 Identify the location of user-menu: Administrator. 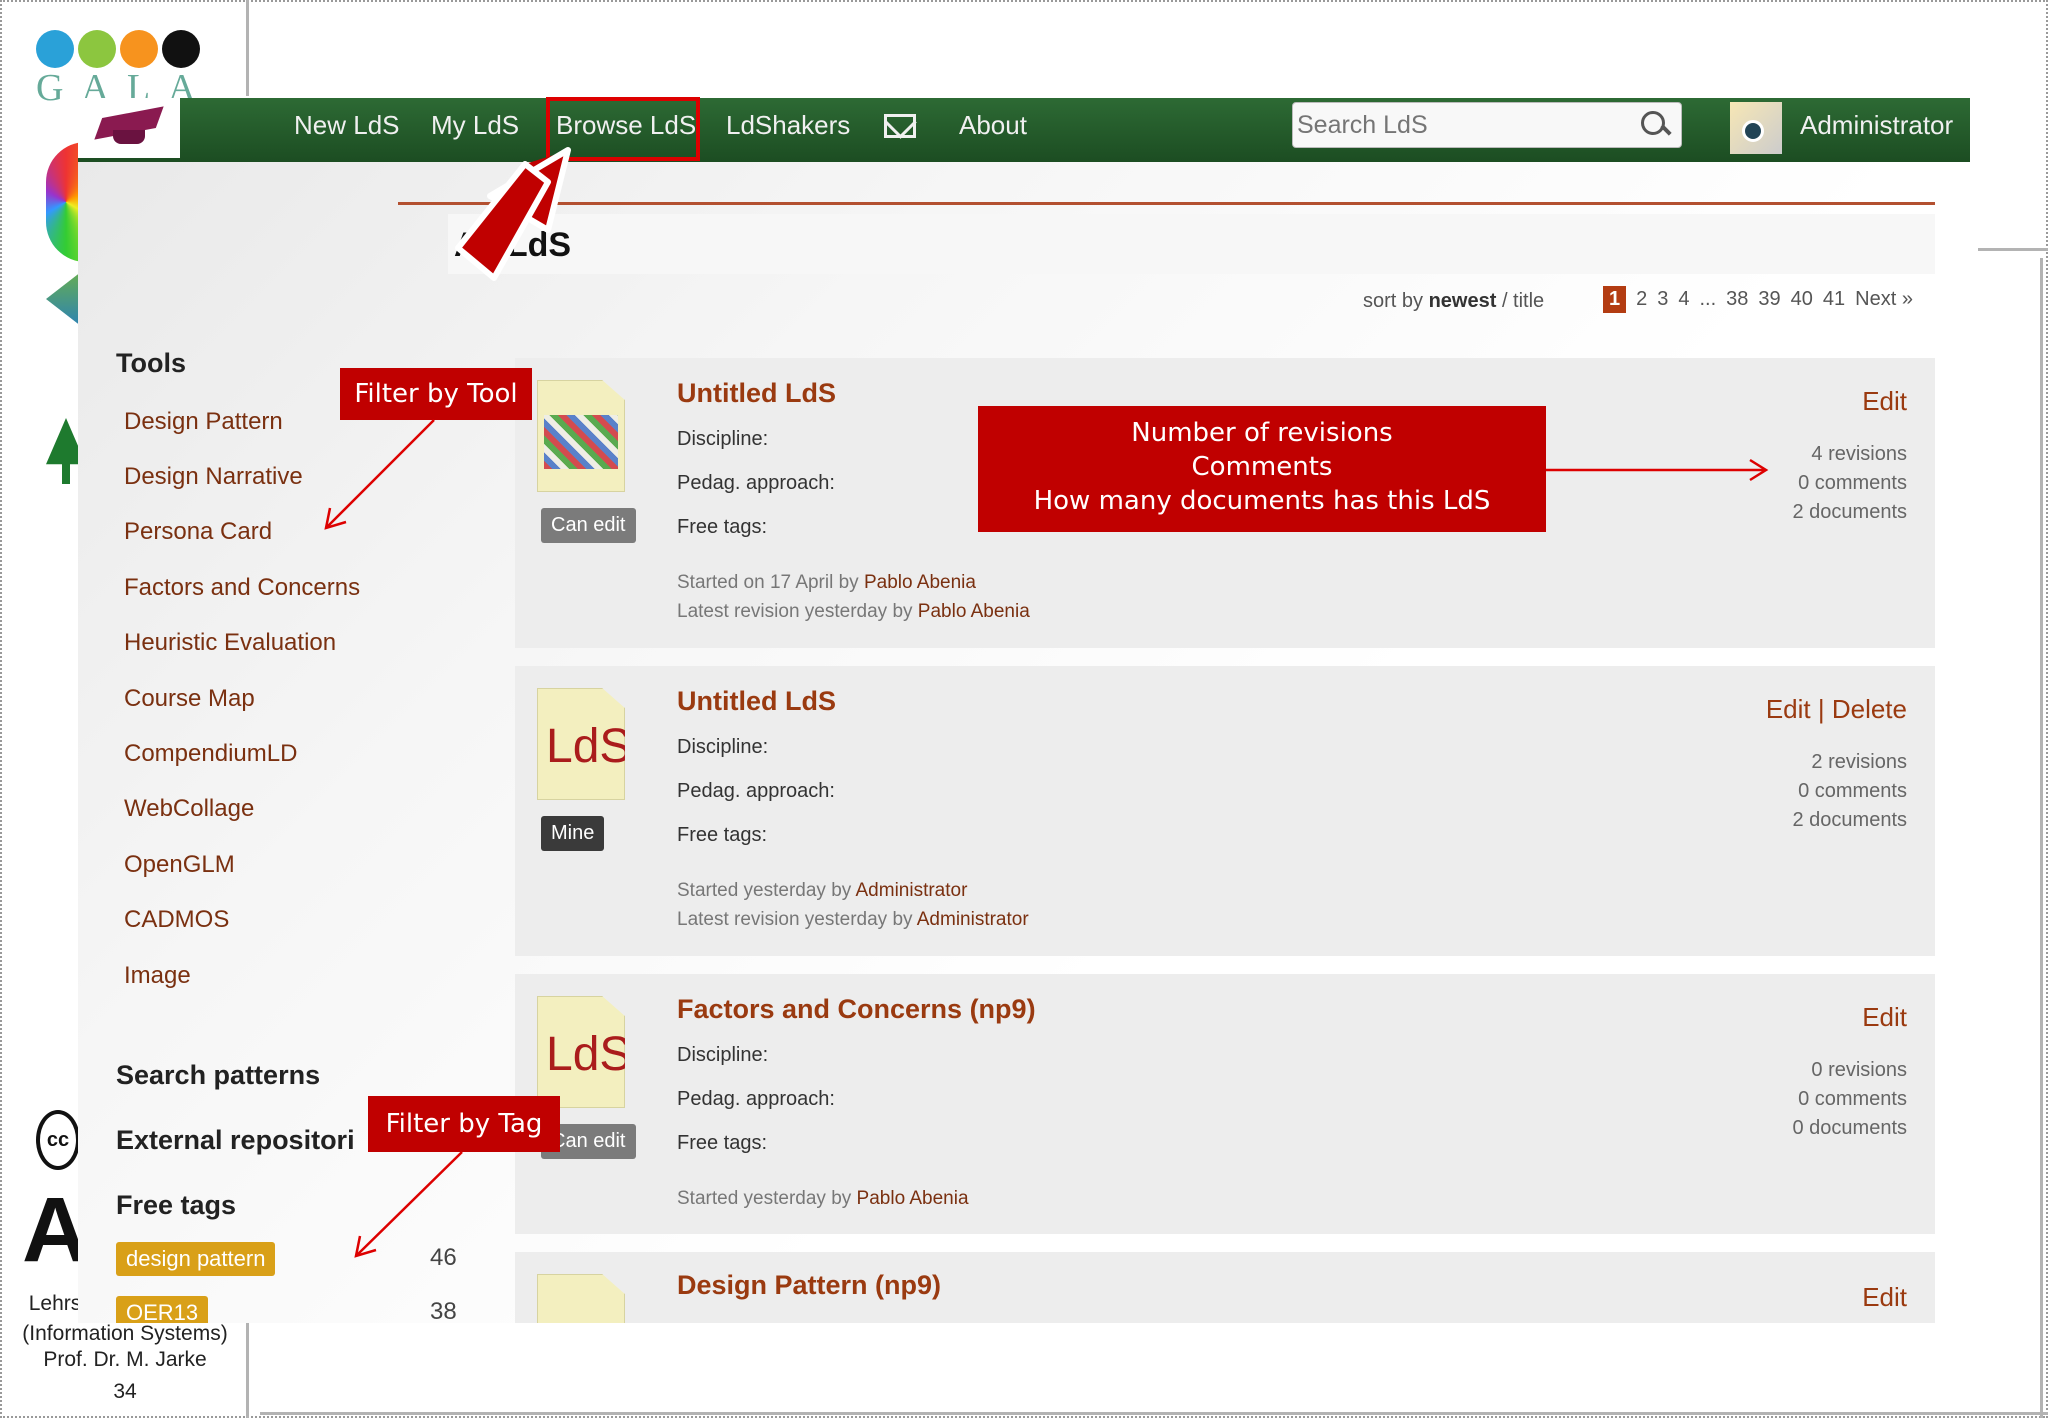
(1876, 125).